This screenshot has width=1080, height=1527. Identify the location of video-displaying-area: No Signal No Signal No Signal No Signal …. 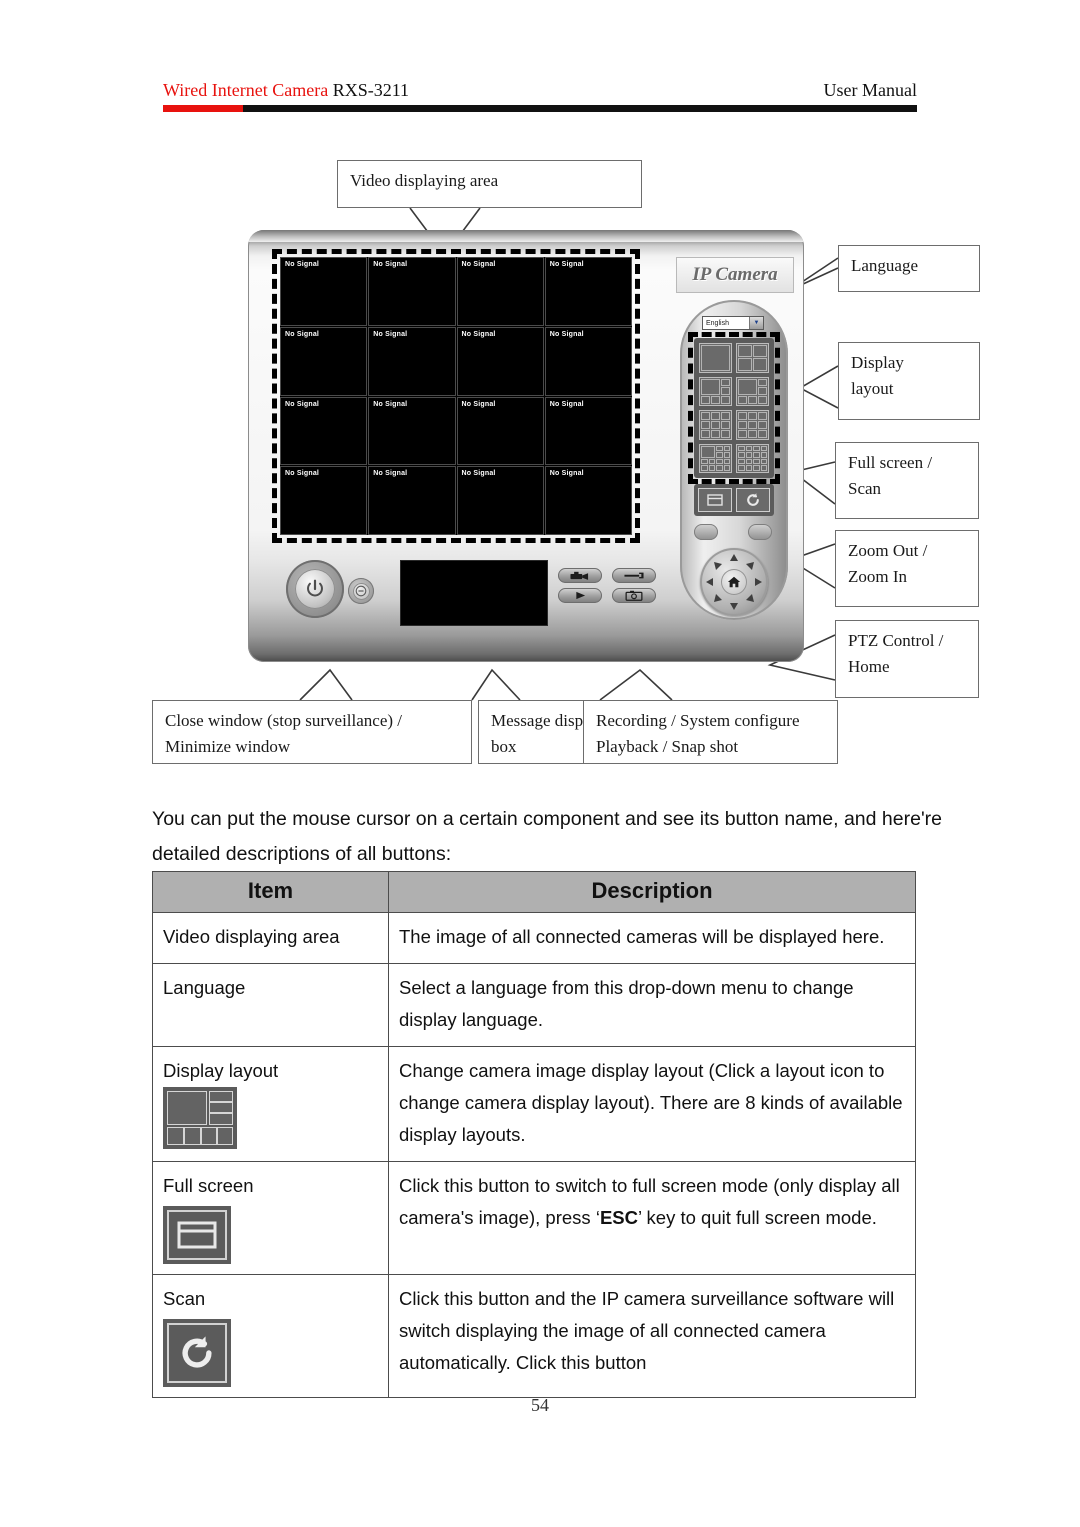
(456, 396).